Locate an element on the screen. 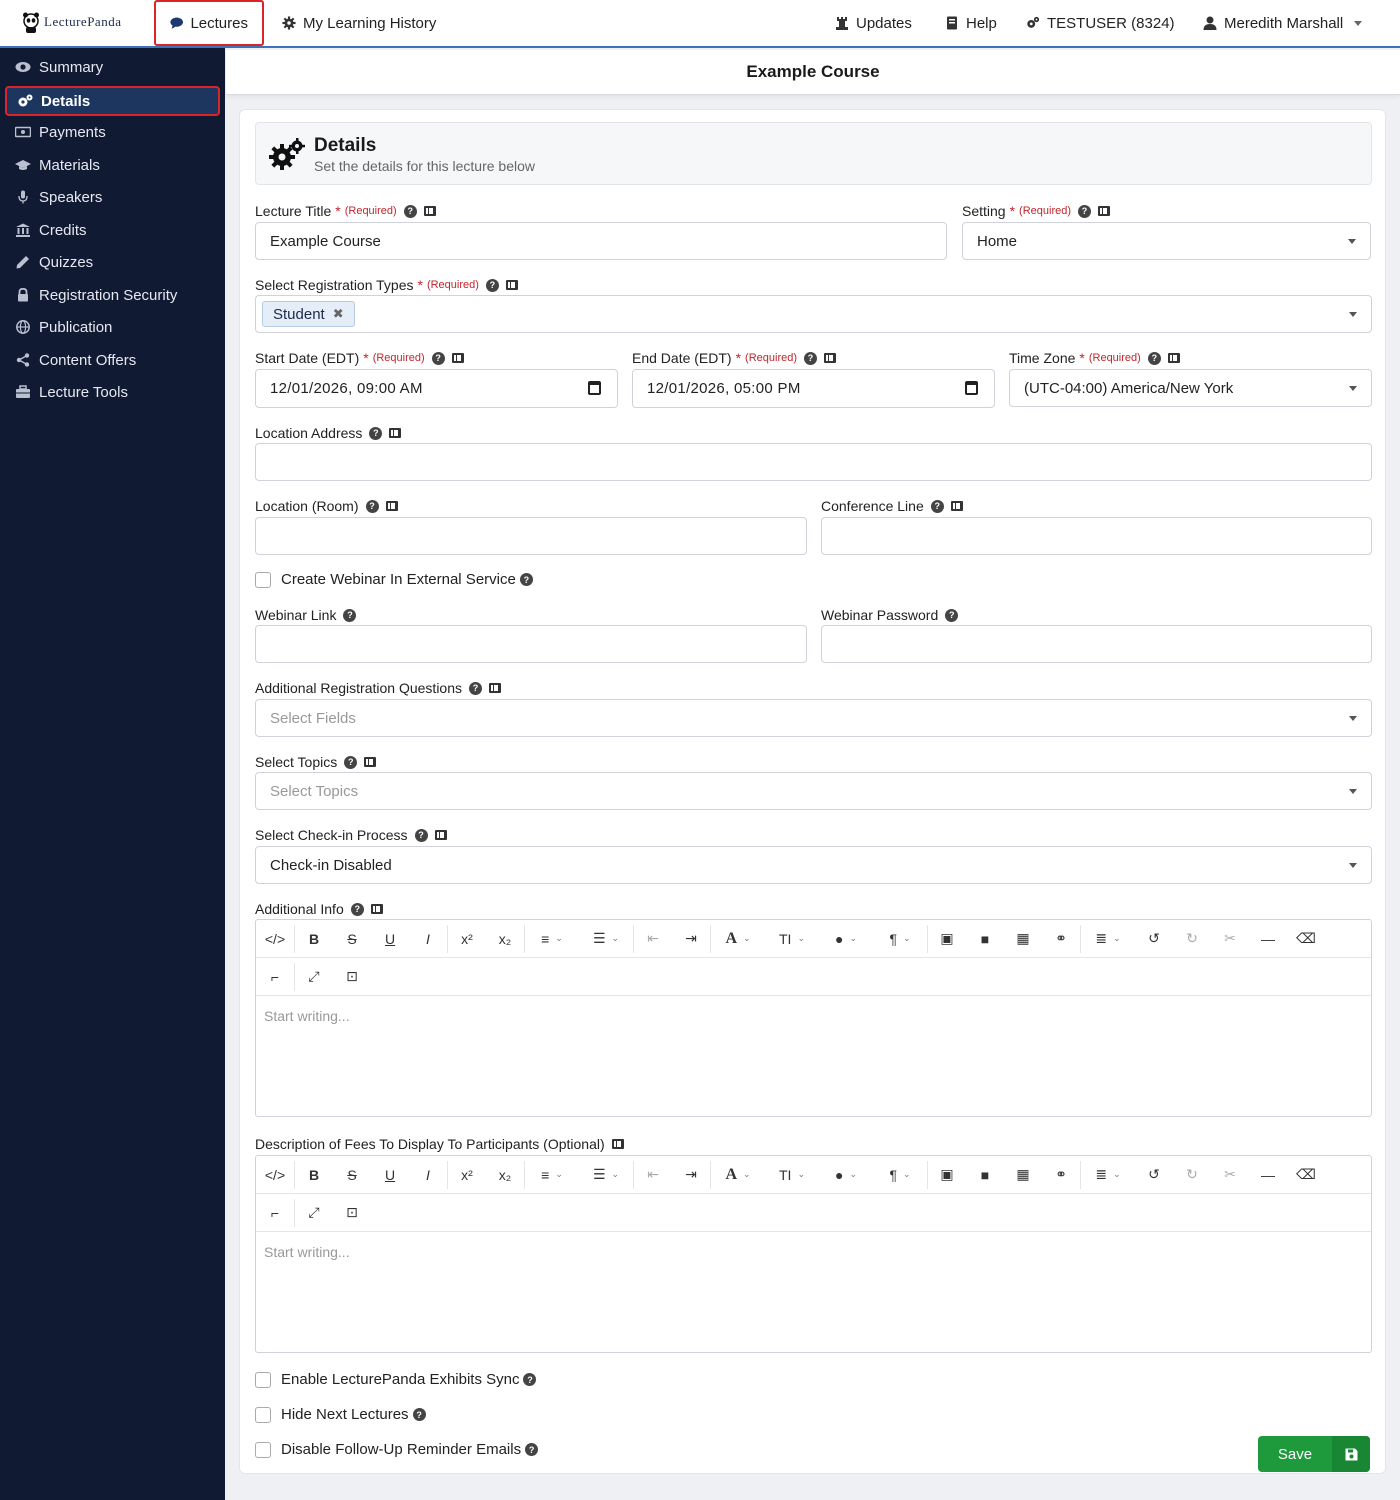 The width and height of the screenshot is (1400, 1500). sidebar-item-quizzes: Quizzes is located at coordinates (112, 262).